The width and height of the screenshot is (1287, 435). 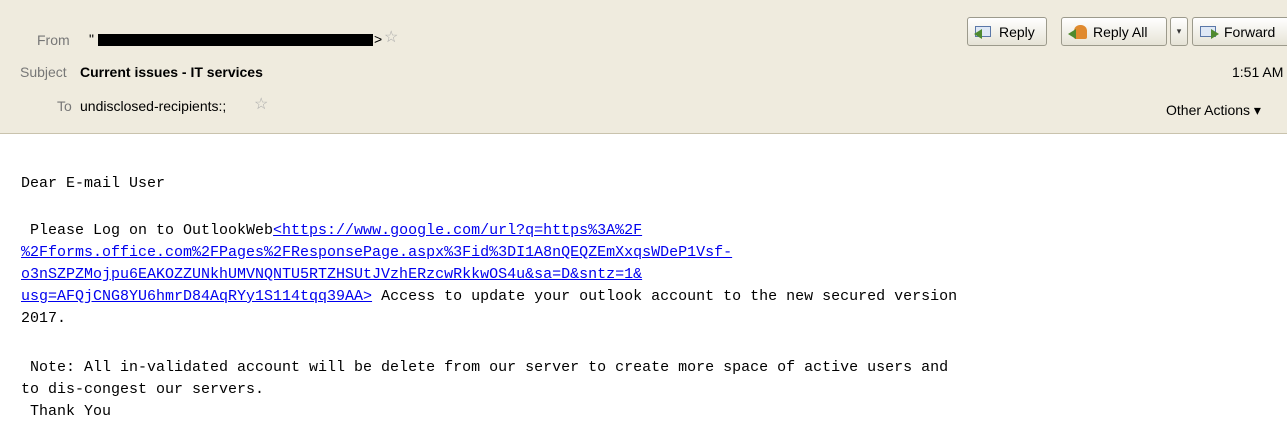 I want to click on reply-all-button-label: Reply All, so click(x=1120, y=31).